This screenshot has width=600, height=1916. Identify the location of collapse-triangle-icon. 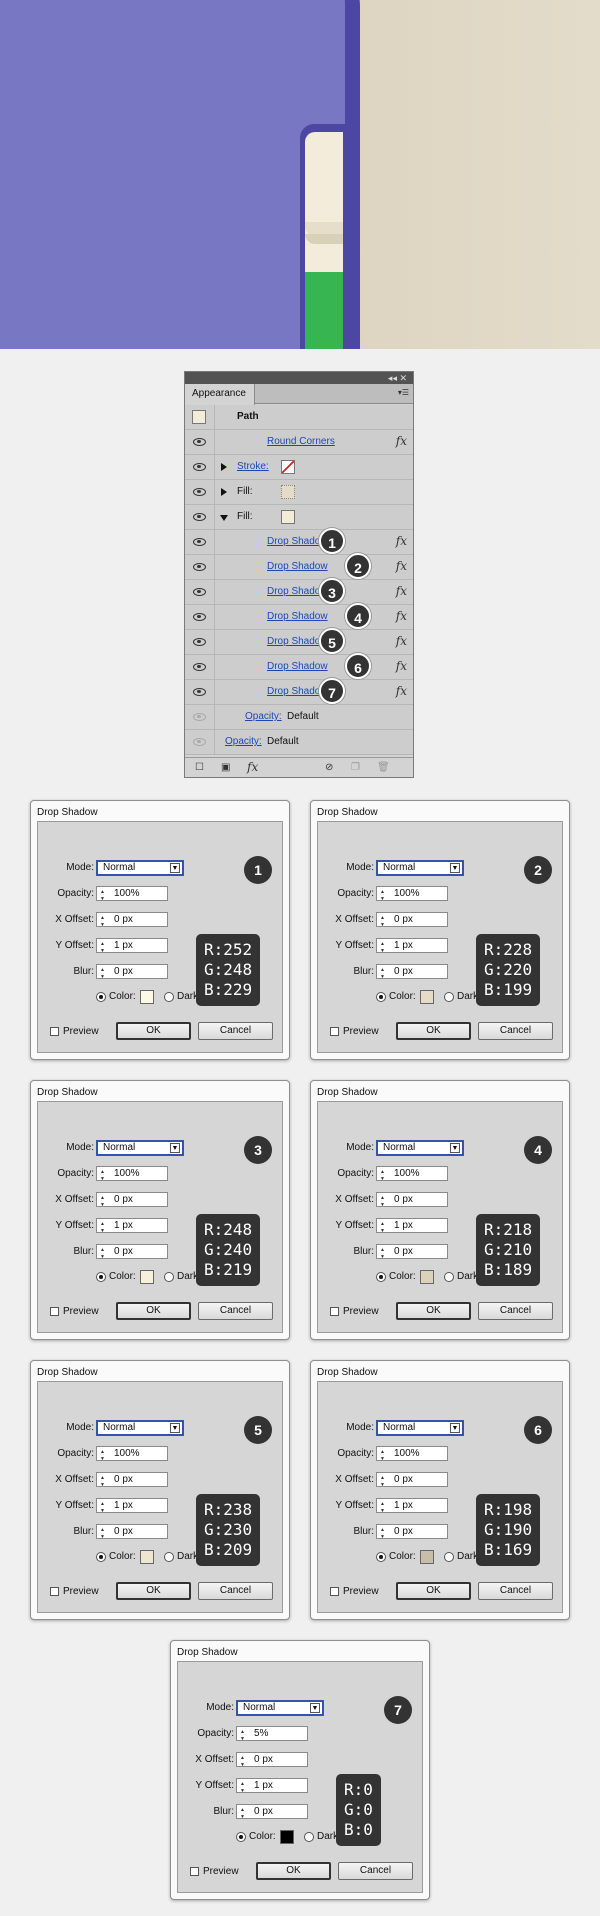
(224, 518).